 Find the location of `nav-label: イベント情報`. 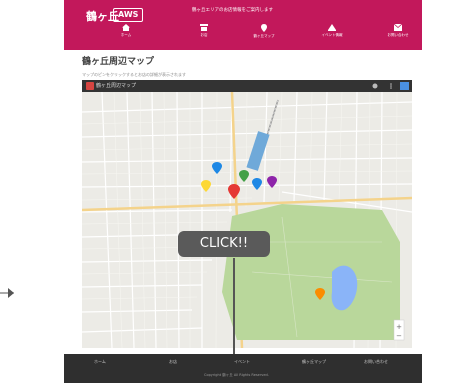

nav-label: イベント情報 is located at coordinates (332, 35).